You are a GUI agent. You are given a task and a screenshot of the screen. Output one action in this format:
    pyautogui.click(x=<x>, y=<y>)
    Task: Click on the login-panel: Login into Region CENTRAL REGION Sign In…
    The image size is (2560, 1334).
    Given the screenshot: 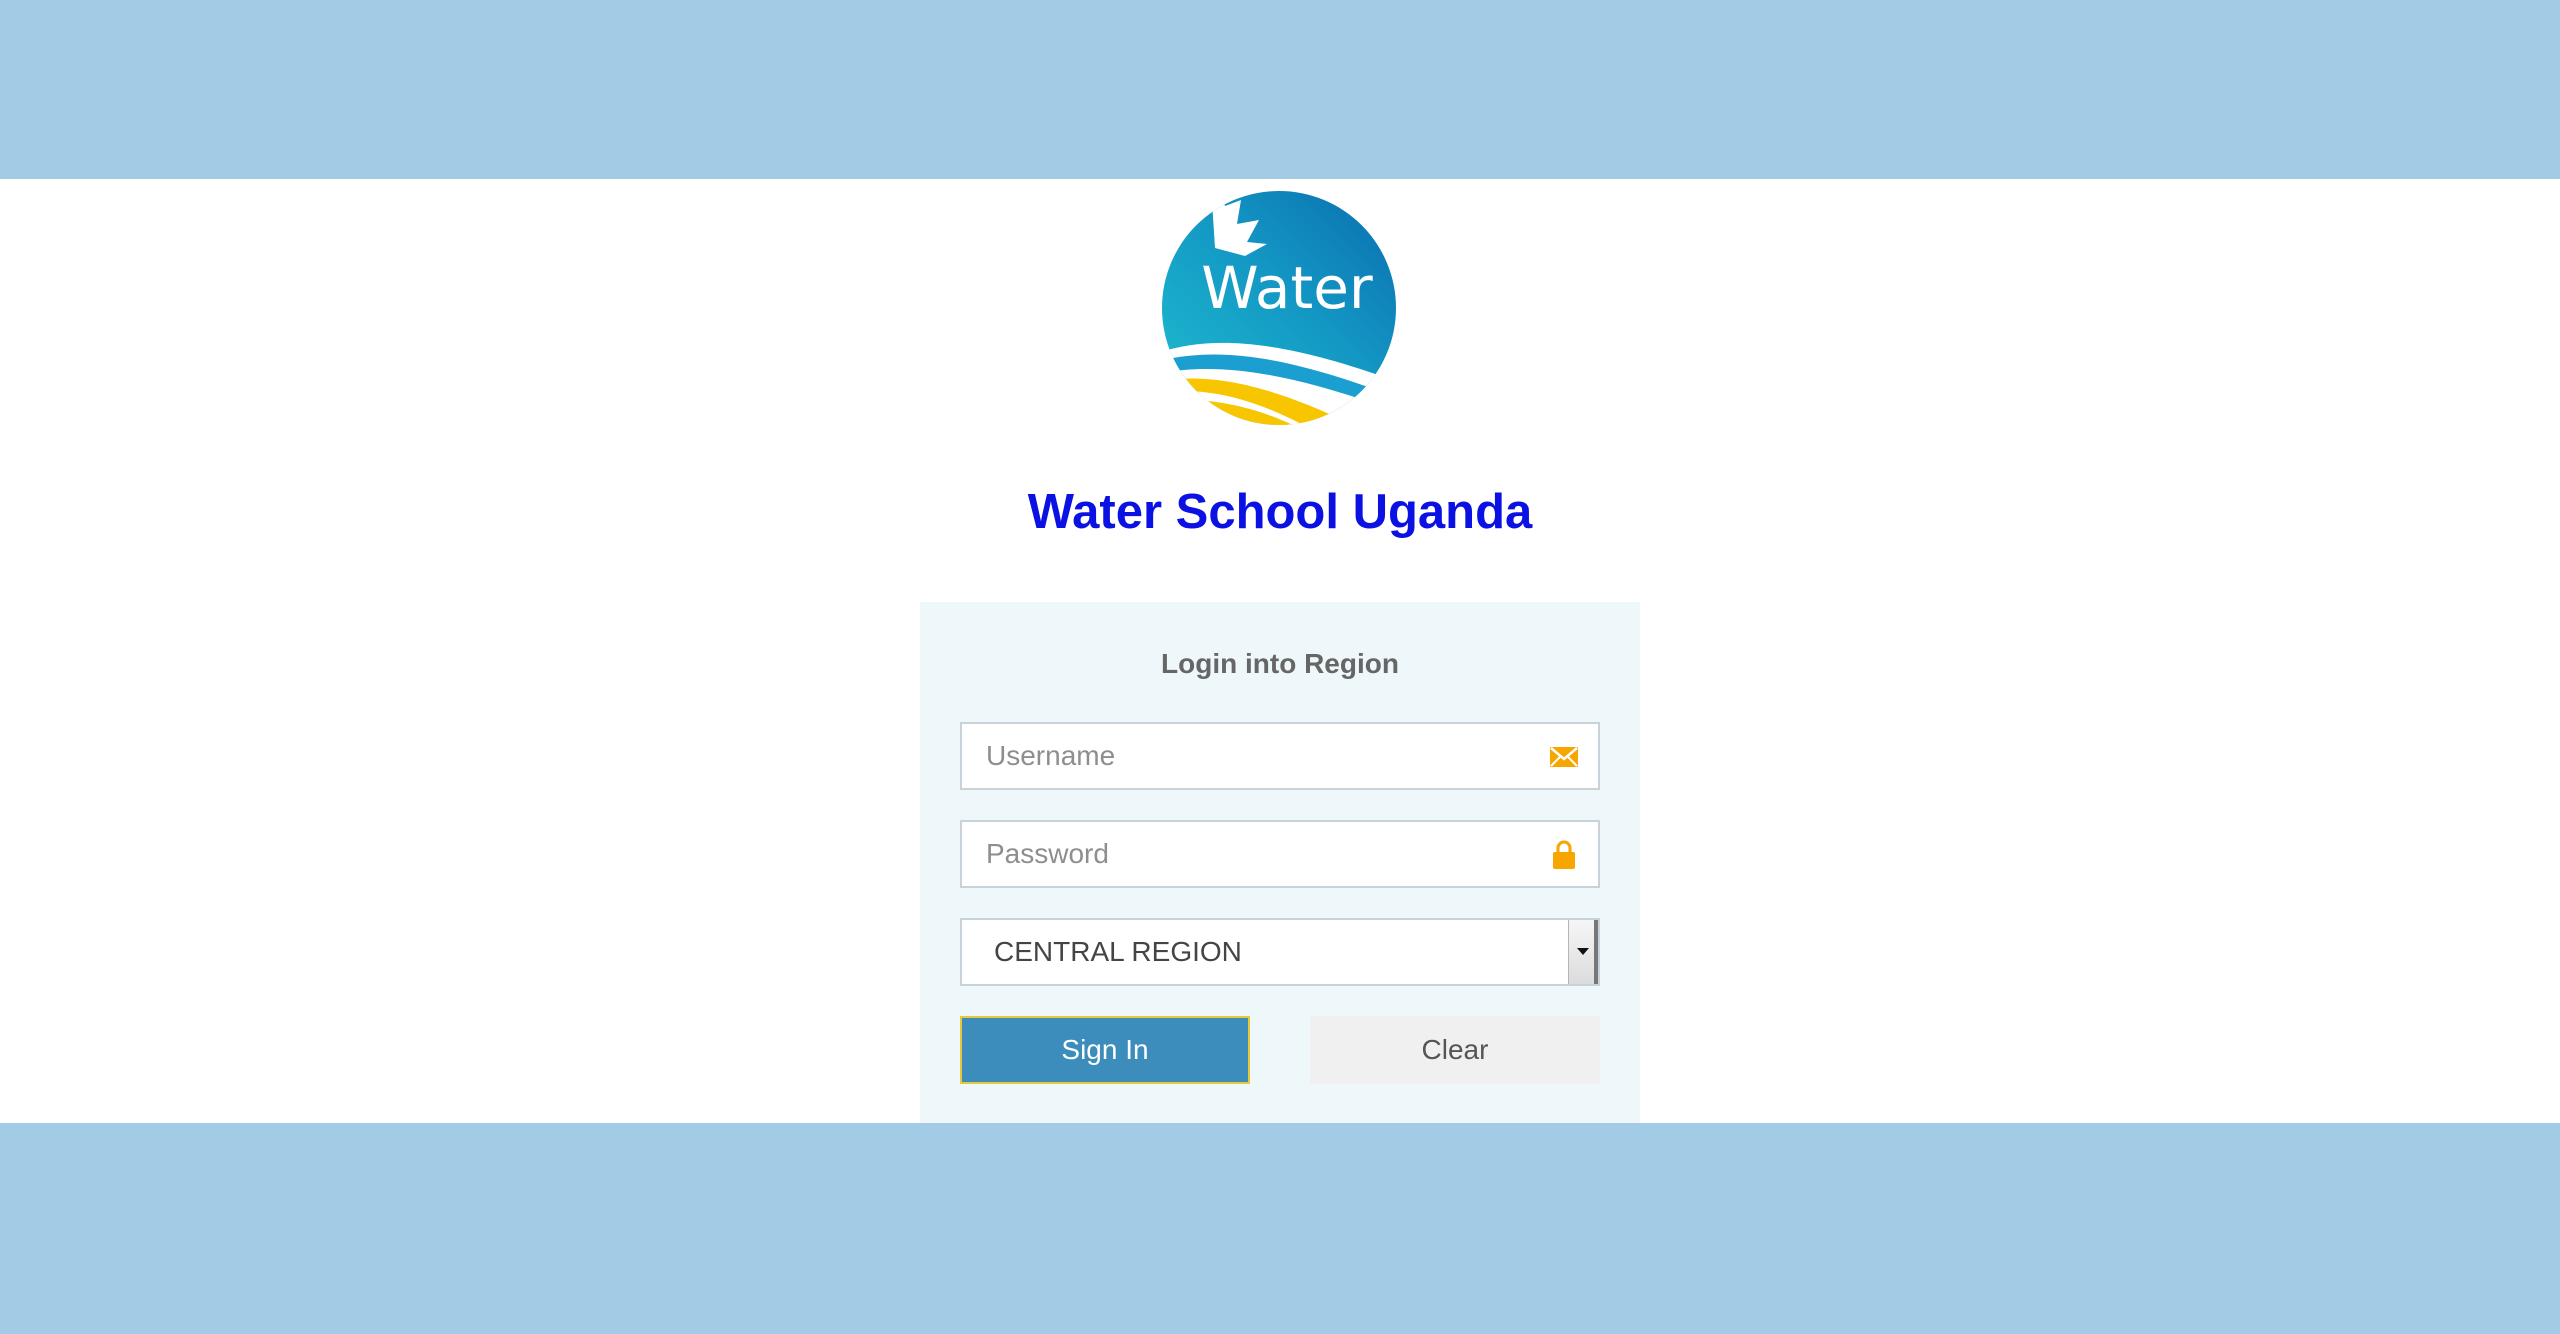 What is the action you would take?
    pyautogui.click(x=1280, y=862)
    